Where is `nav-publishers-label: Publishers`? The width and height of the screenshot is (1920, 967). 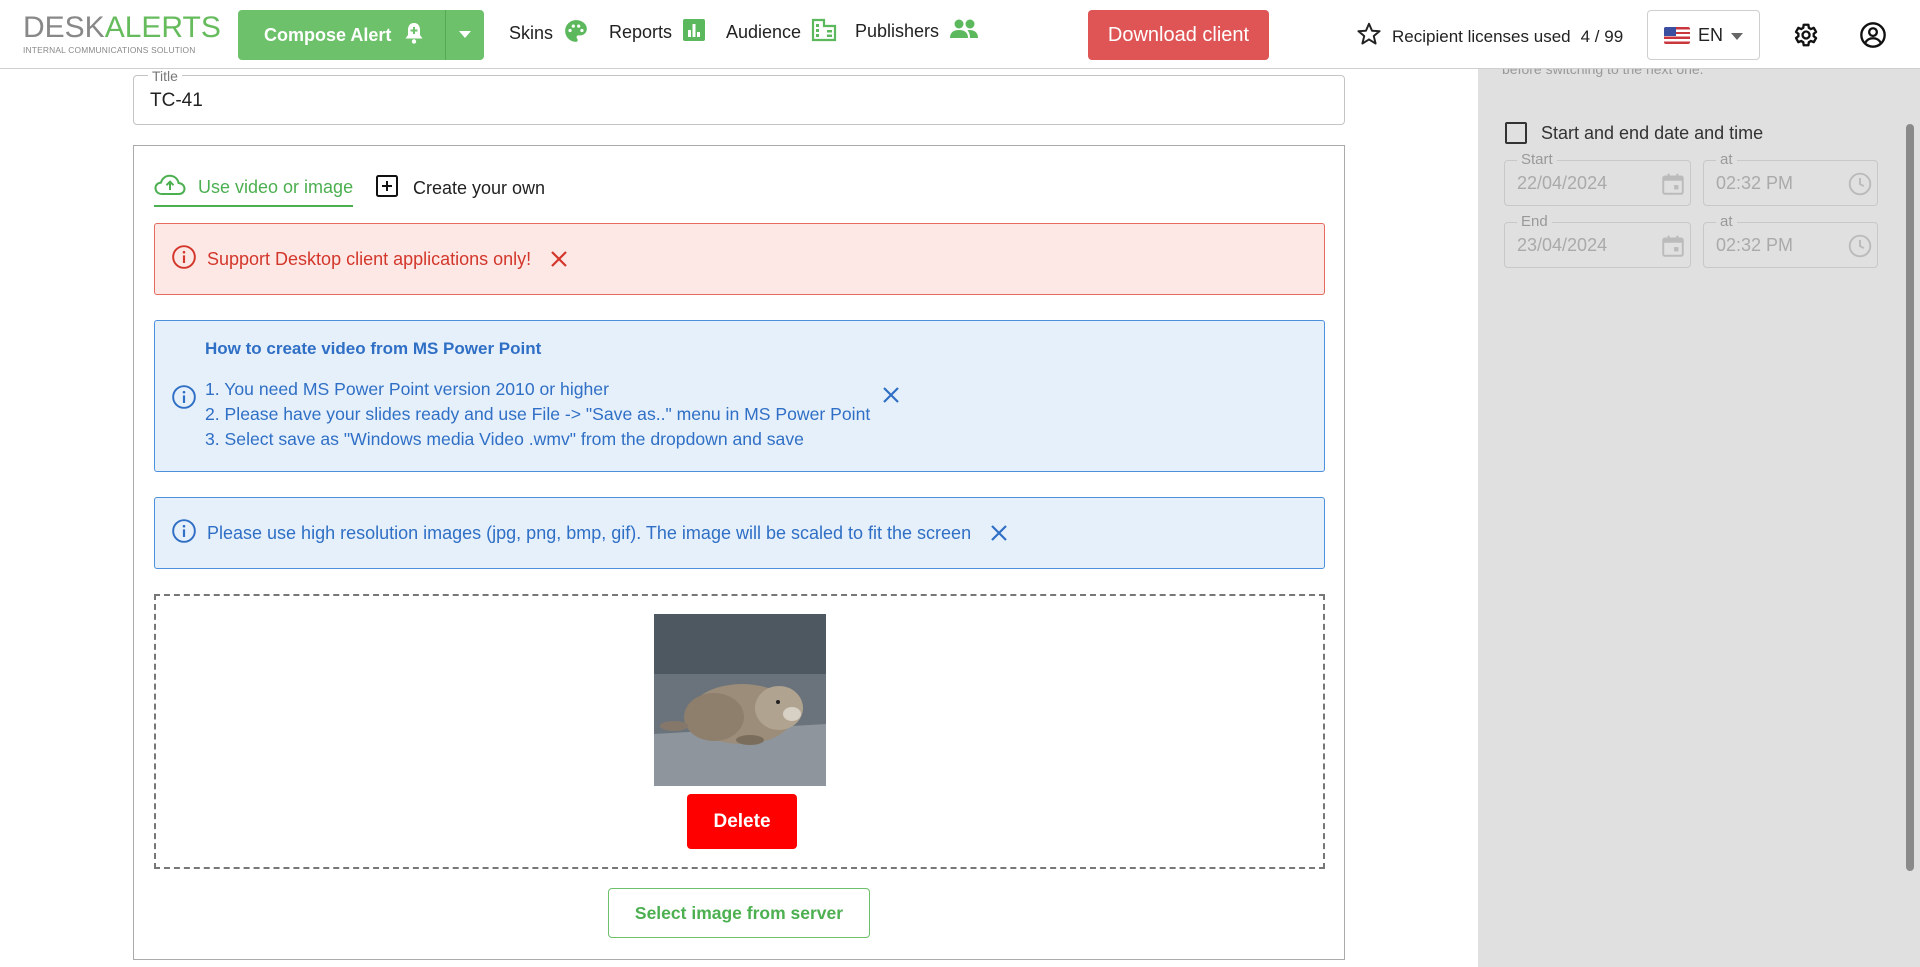 nav-publishers-label: Publishers is located at coordinates (897, 31).